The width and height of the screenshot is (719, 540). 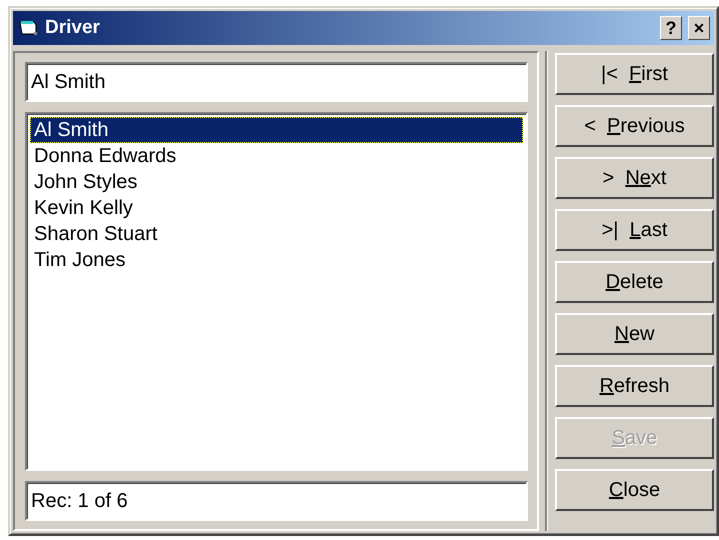 What do you see at coordinates (72, 28) in the screenshot?
I see `window-title: Driver` at bounding box center [72, 28].